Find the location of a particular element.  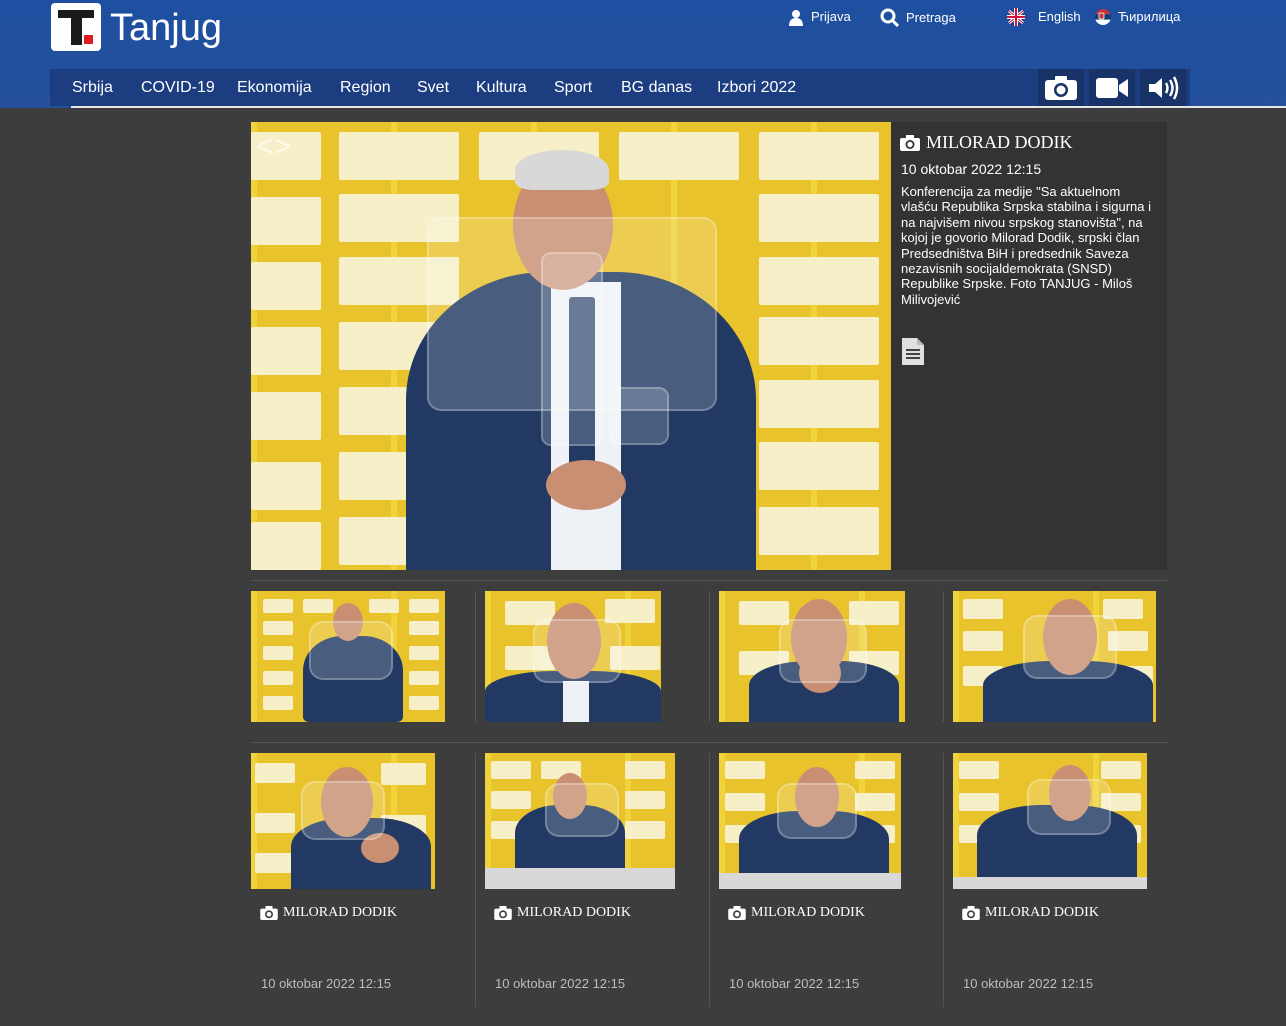

nav-divider is located at coordinates (678, 107).